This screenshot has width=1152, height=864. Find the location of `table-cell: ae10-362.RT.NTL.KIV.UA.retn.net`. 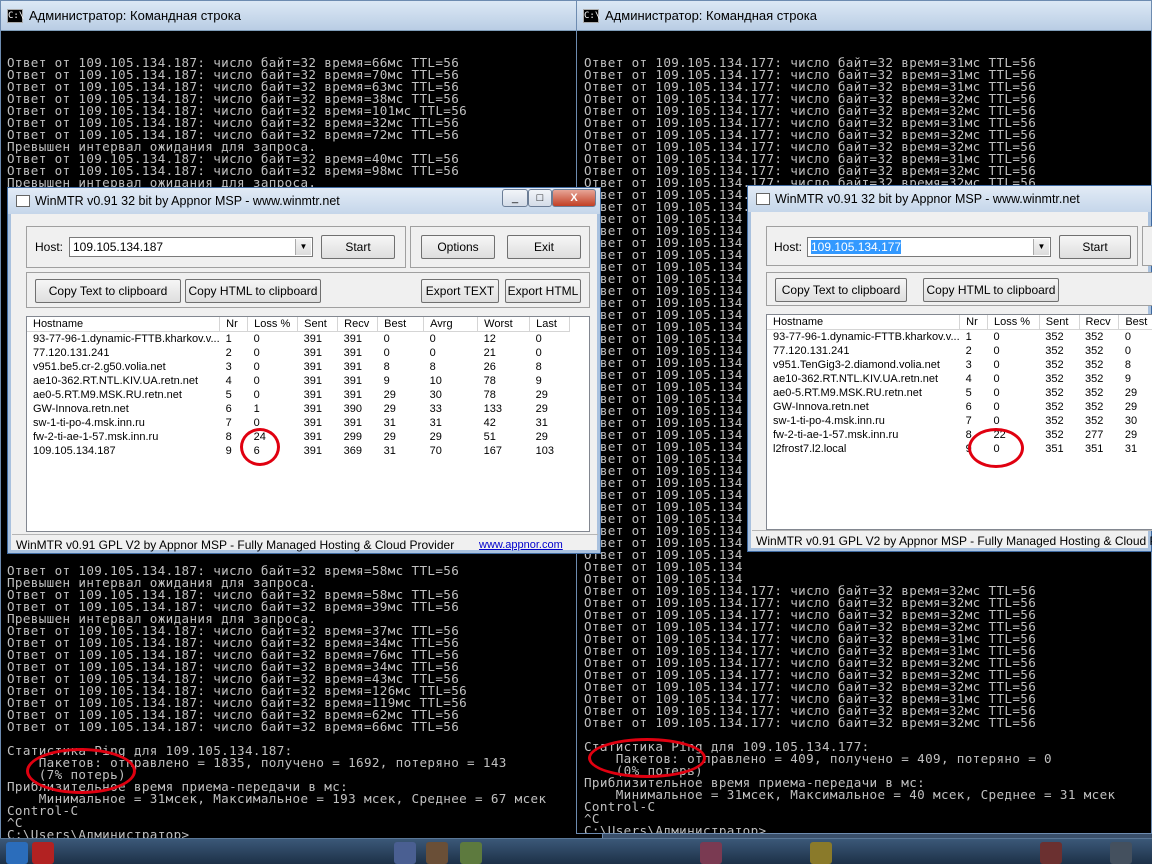

table-cell: ae10-362.RT.NTL.KIV.UA.retn.net is located at coordinates (116, 380).